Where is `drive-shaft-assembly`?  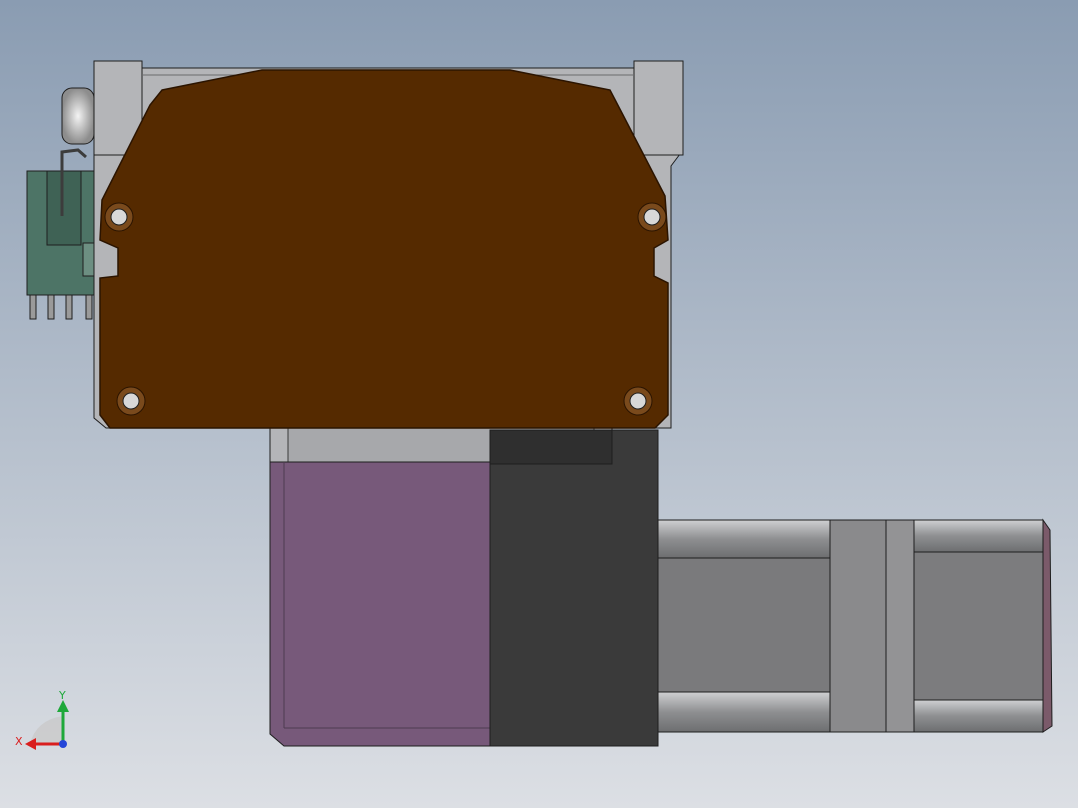
drive-shaft-assembly is located at coordinates (855, 625).